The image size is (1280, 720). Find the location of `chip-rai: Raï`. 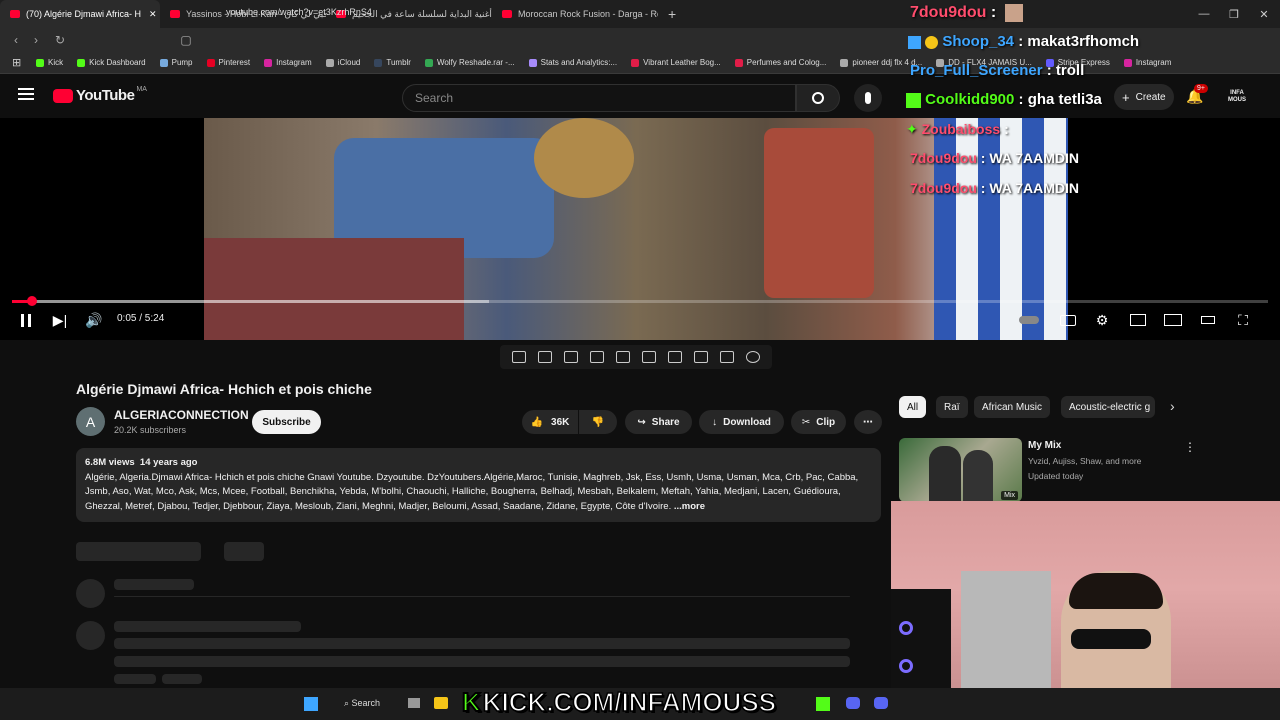

chip-rai: Raï is located at coordinates (952, 407).